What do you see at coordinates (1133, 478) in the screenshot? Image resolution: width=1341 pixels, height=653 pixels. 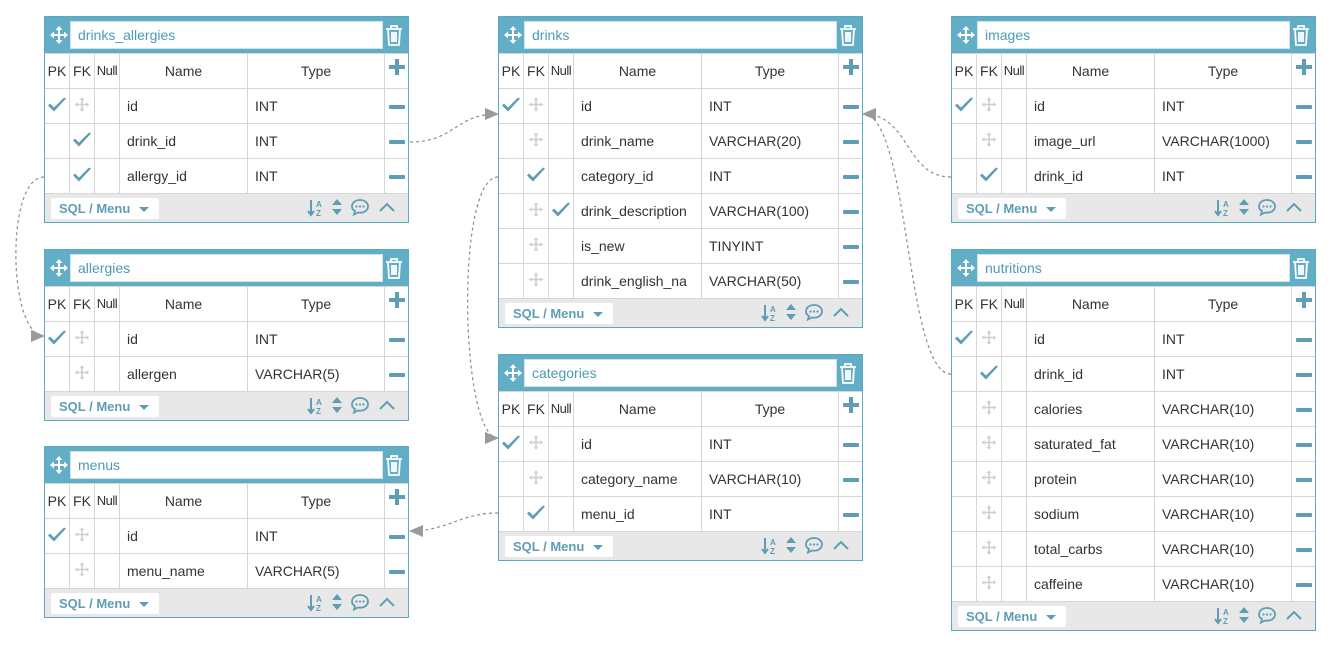 I see `column-row: protein VARCHAR(10)` at bounding box center [1133, 478].